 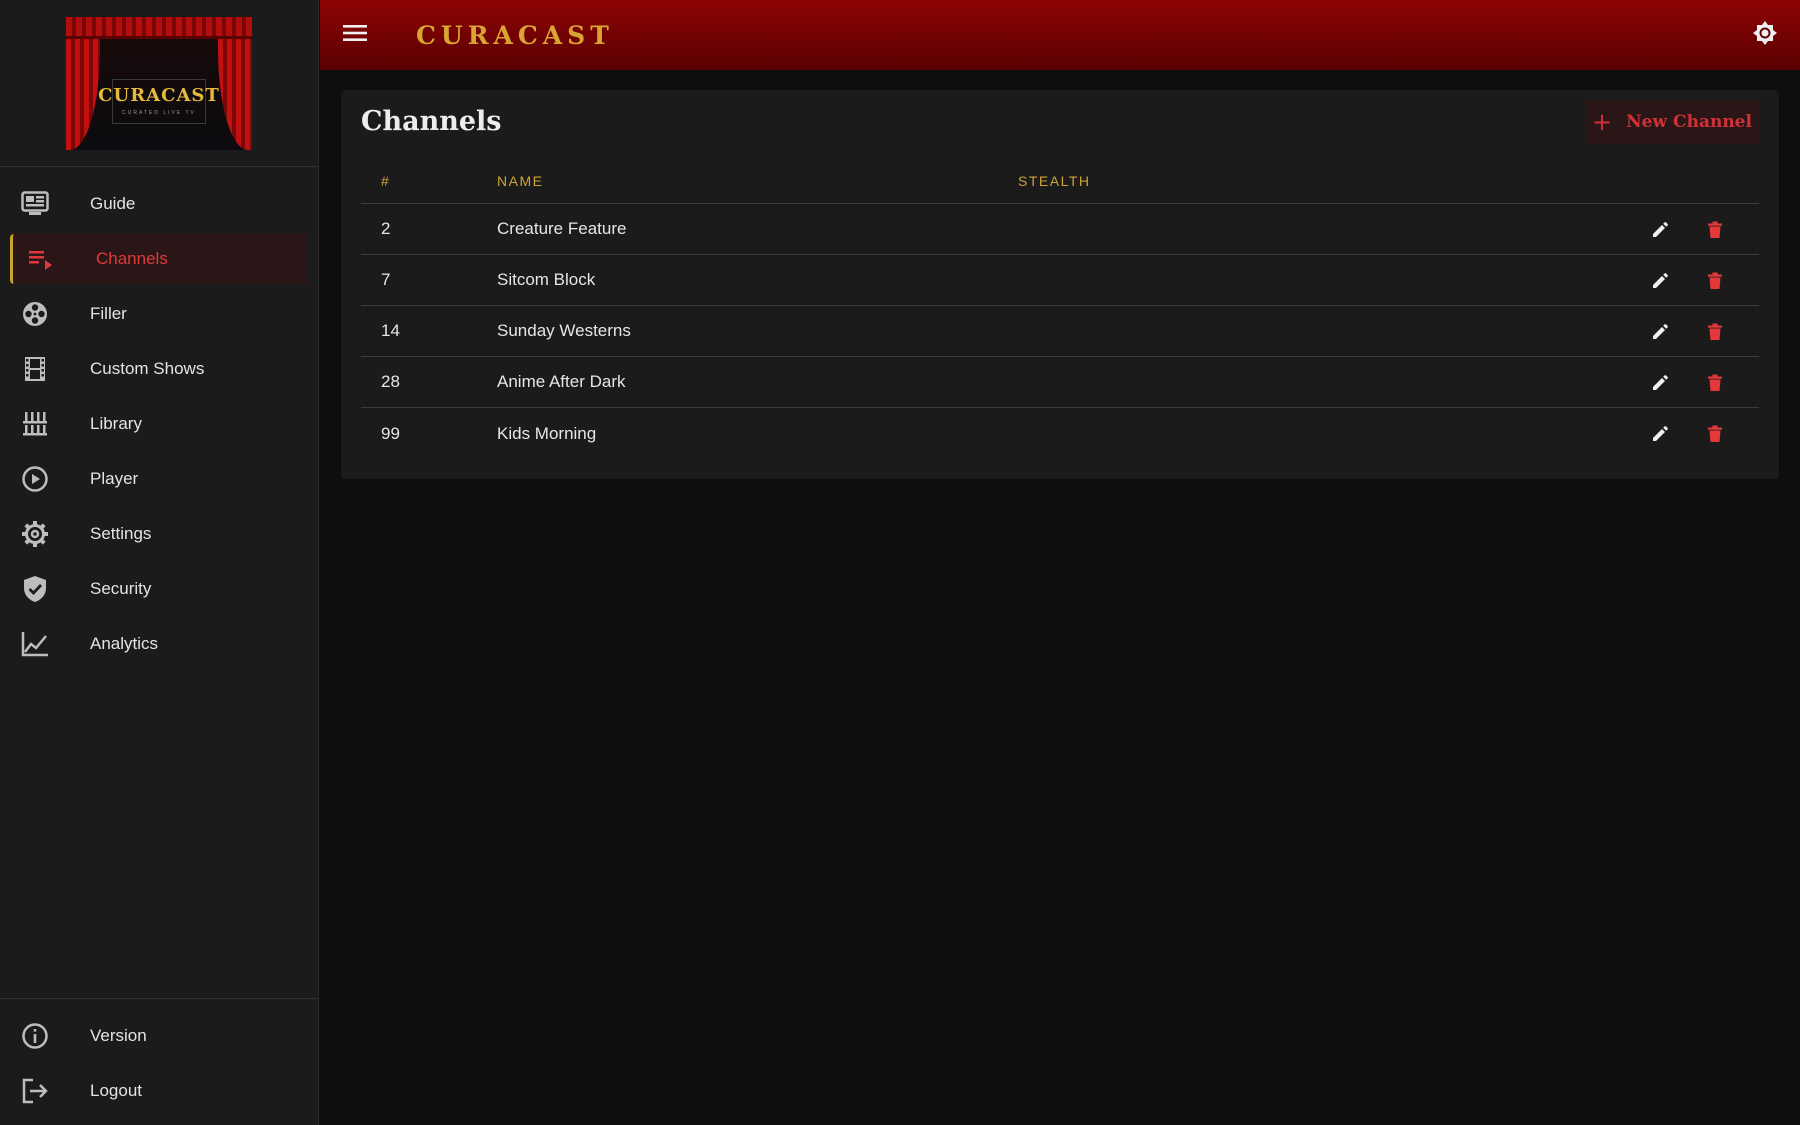 I want to click on guide-icon, so click(x=35, y=204).